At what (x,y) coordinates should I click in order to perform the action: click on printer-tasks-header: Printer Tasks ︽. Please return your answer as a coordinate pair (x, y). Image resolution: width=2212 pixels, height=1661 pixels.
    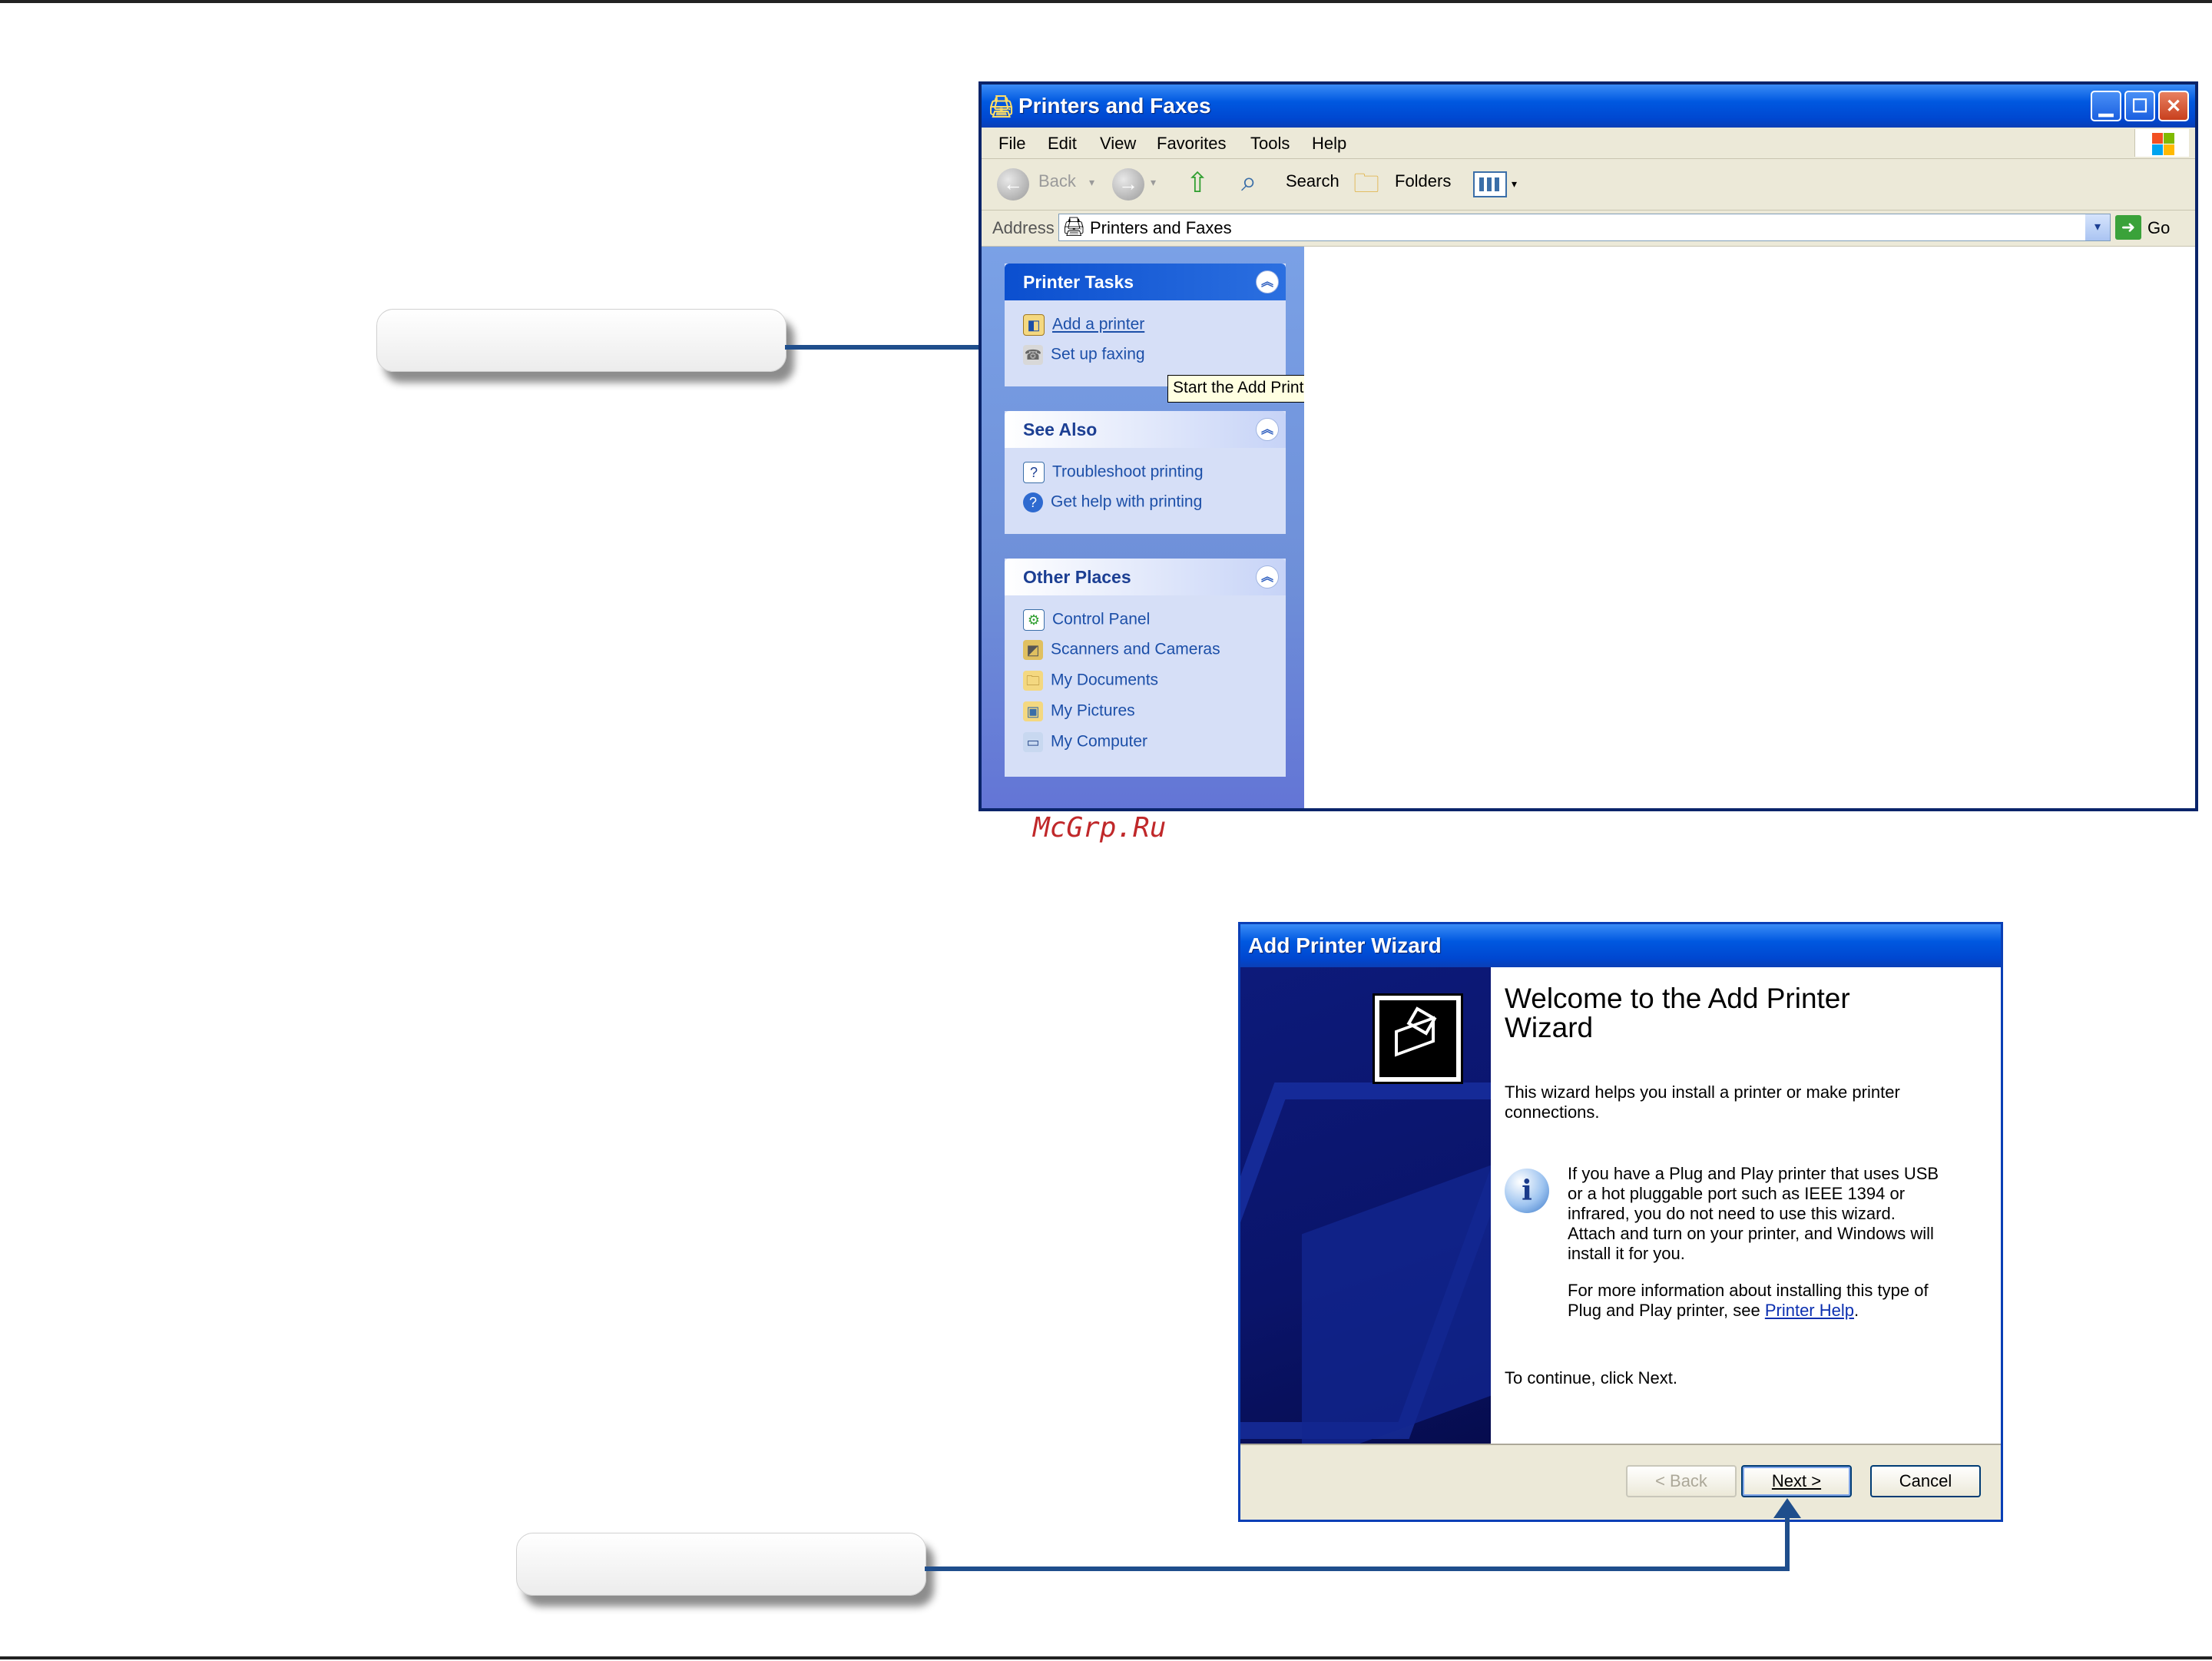
    Looking at the image, I should click on (1146, 282).